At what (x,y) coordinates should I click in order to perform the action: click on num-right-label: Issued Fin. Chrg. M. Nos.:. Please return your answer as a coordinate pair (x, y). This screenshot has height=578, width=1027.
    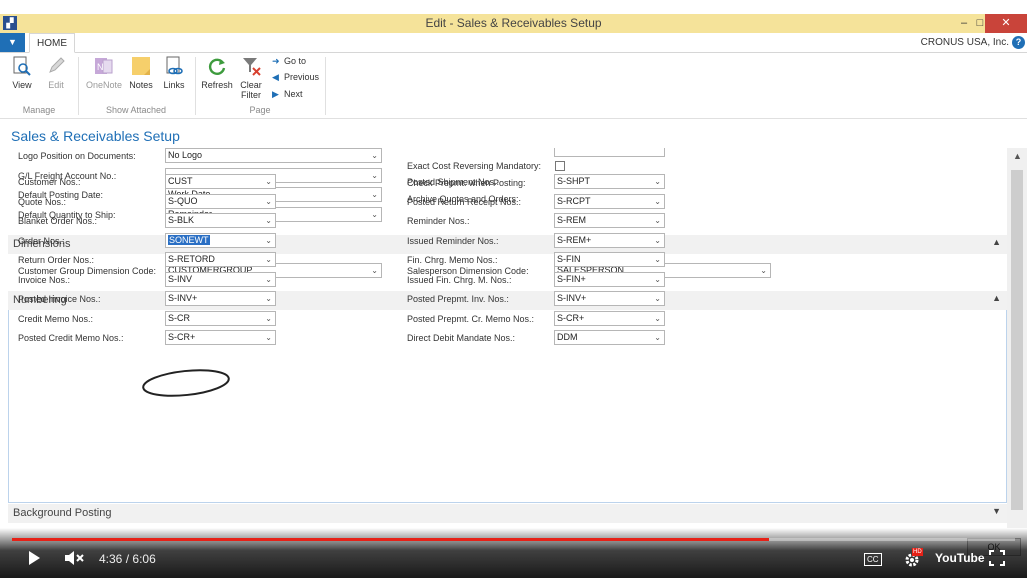
    Looking at the image, I should click on (459, 279).